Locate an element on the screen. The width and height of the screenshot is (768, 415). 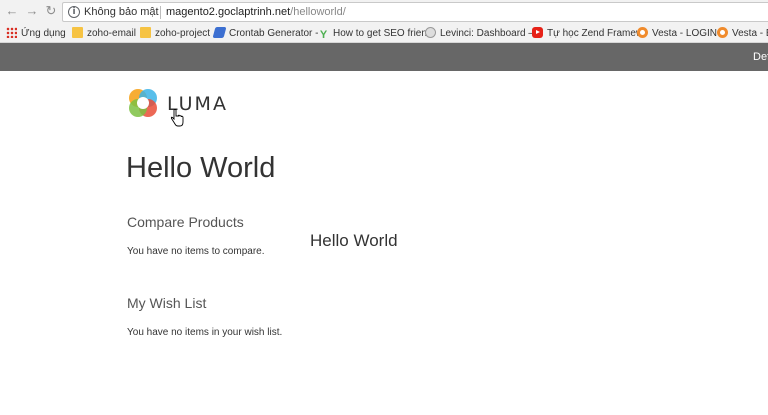
url-path: /helloworld/ is located at coordinates (318, 12).